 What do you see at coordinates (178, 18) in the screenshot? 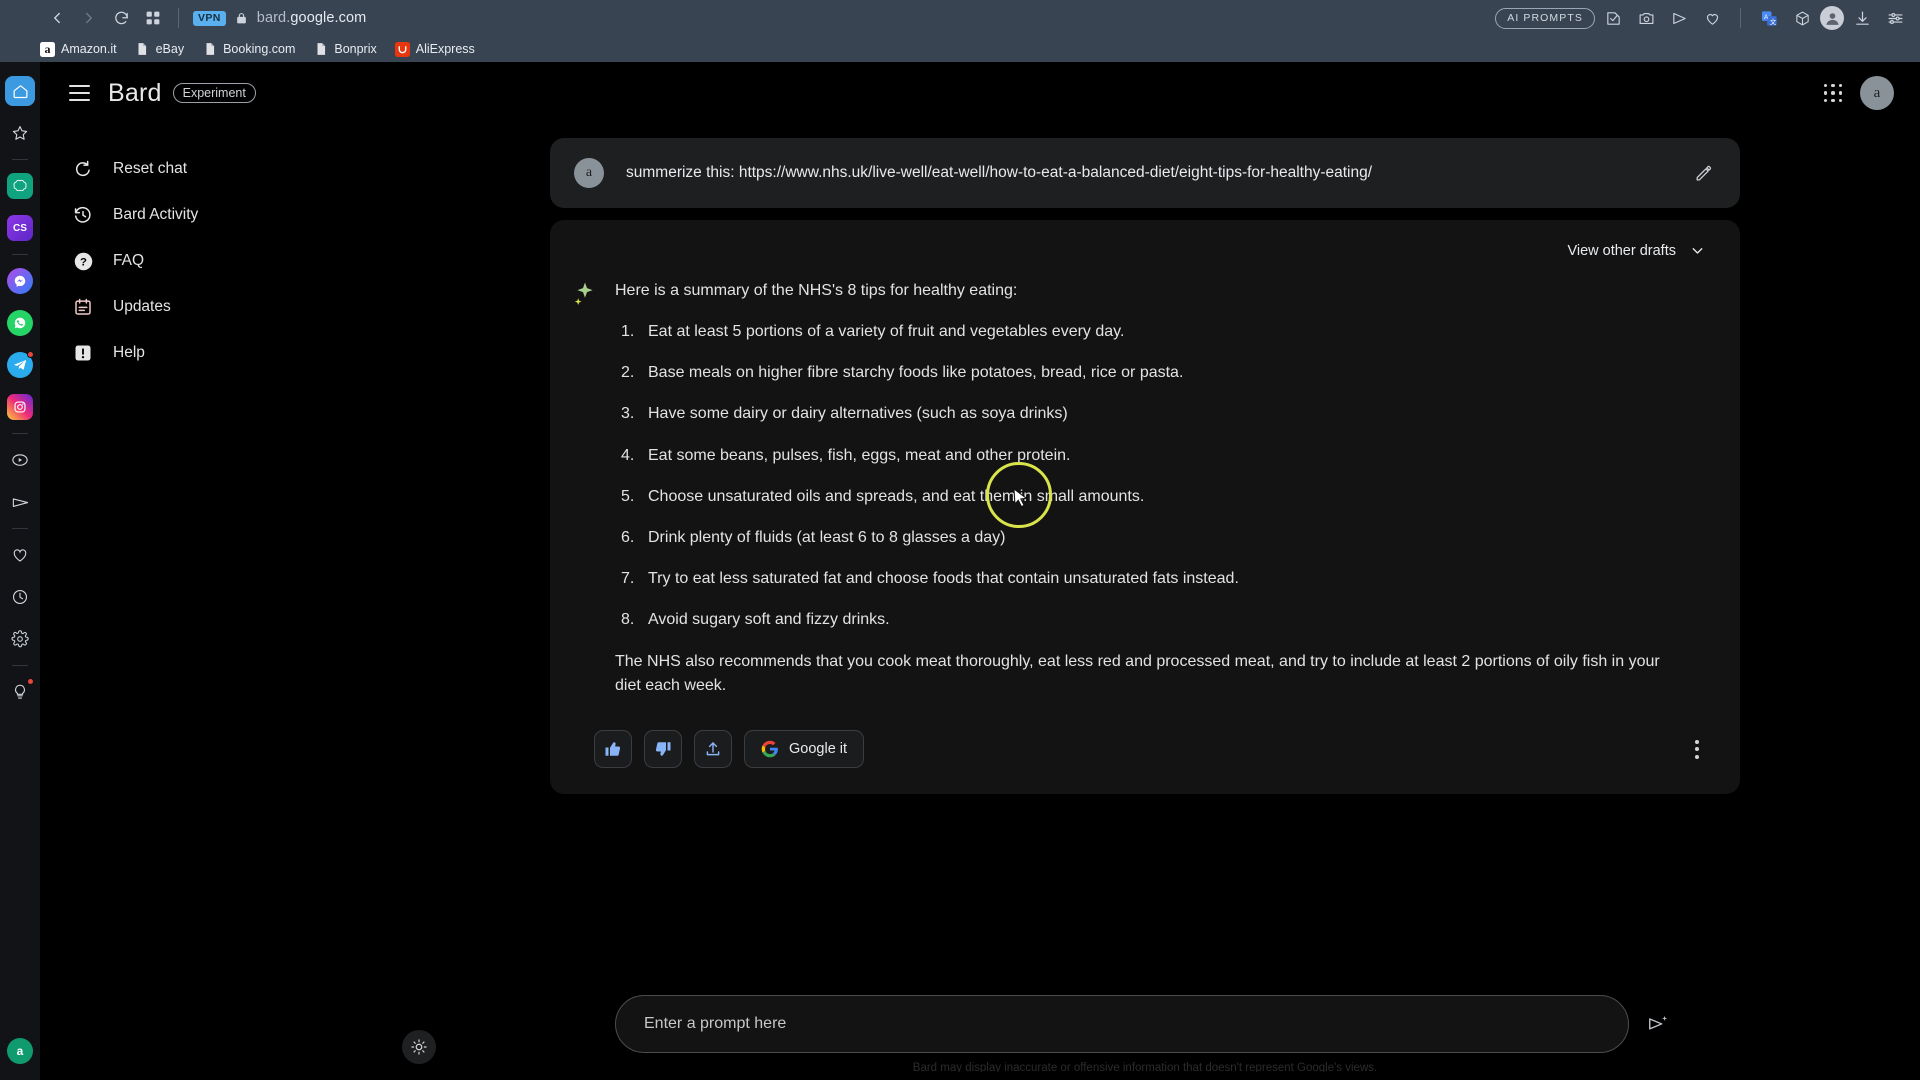
I see `toolbar-divider` at bounding box center [178, 18].